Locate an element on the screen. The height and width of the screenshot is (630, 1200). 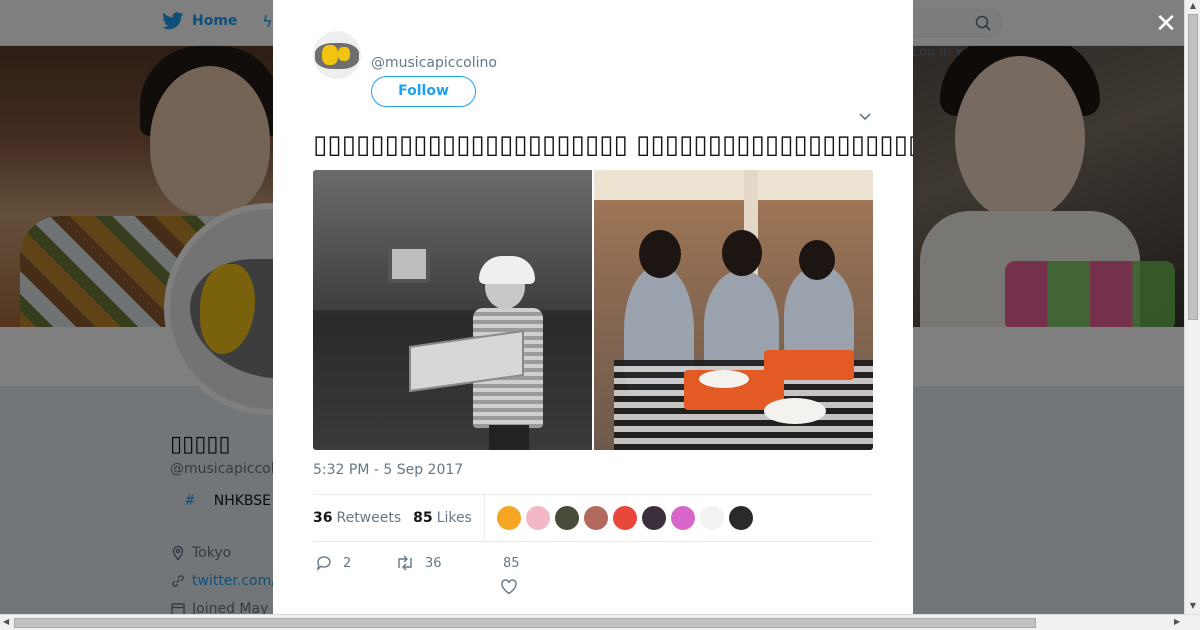
stats-separator is located at coordinates (484, 518).